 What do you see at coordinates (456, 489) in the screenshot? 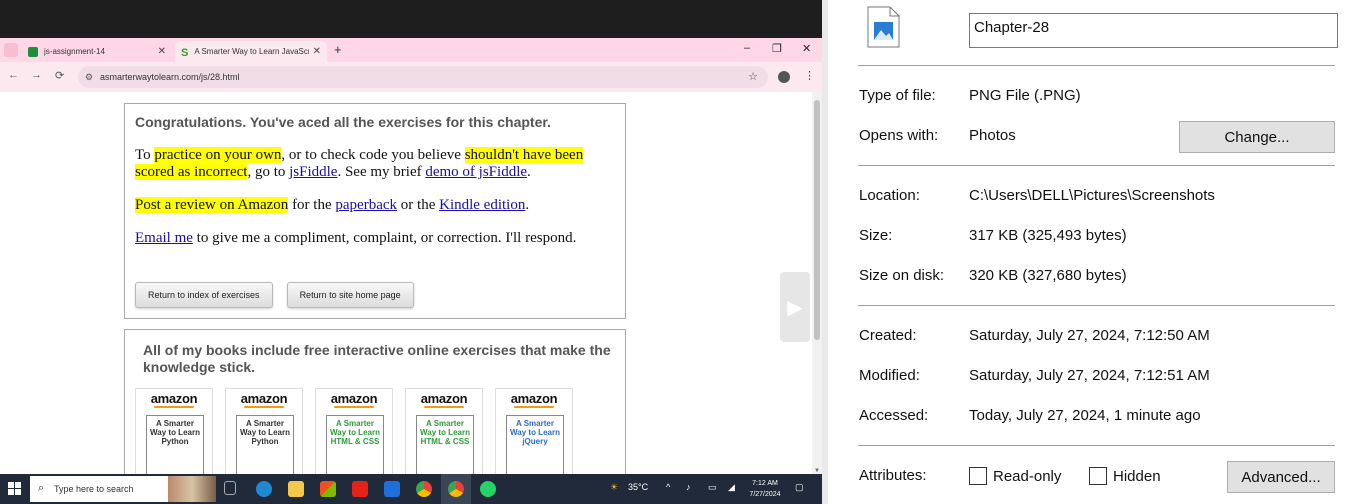
I see `chrome-active-icon` at bounding box center [456, 489].